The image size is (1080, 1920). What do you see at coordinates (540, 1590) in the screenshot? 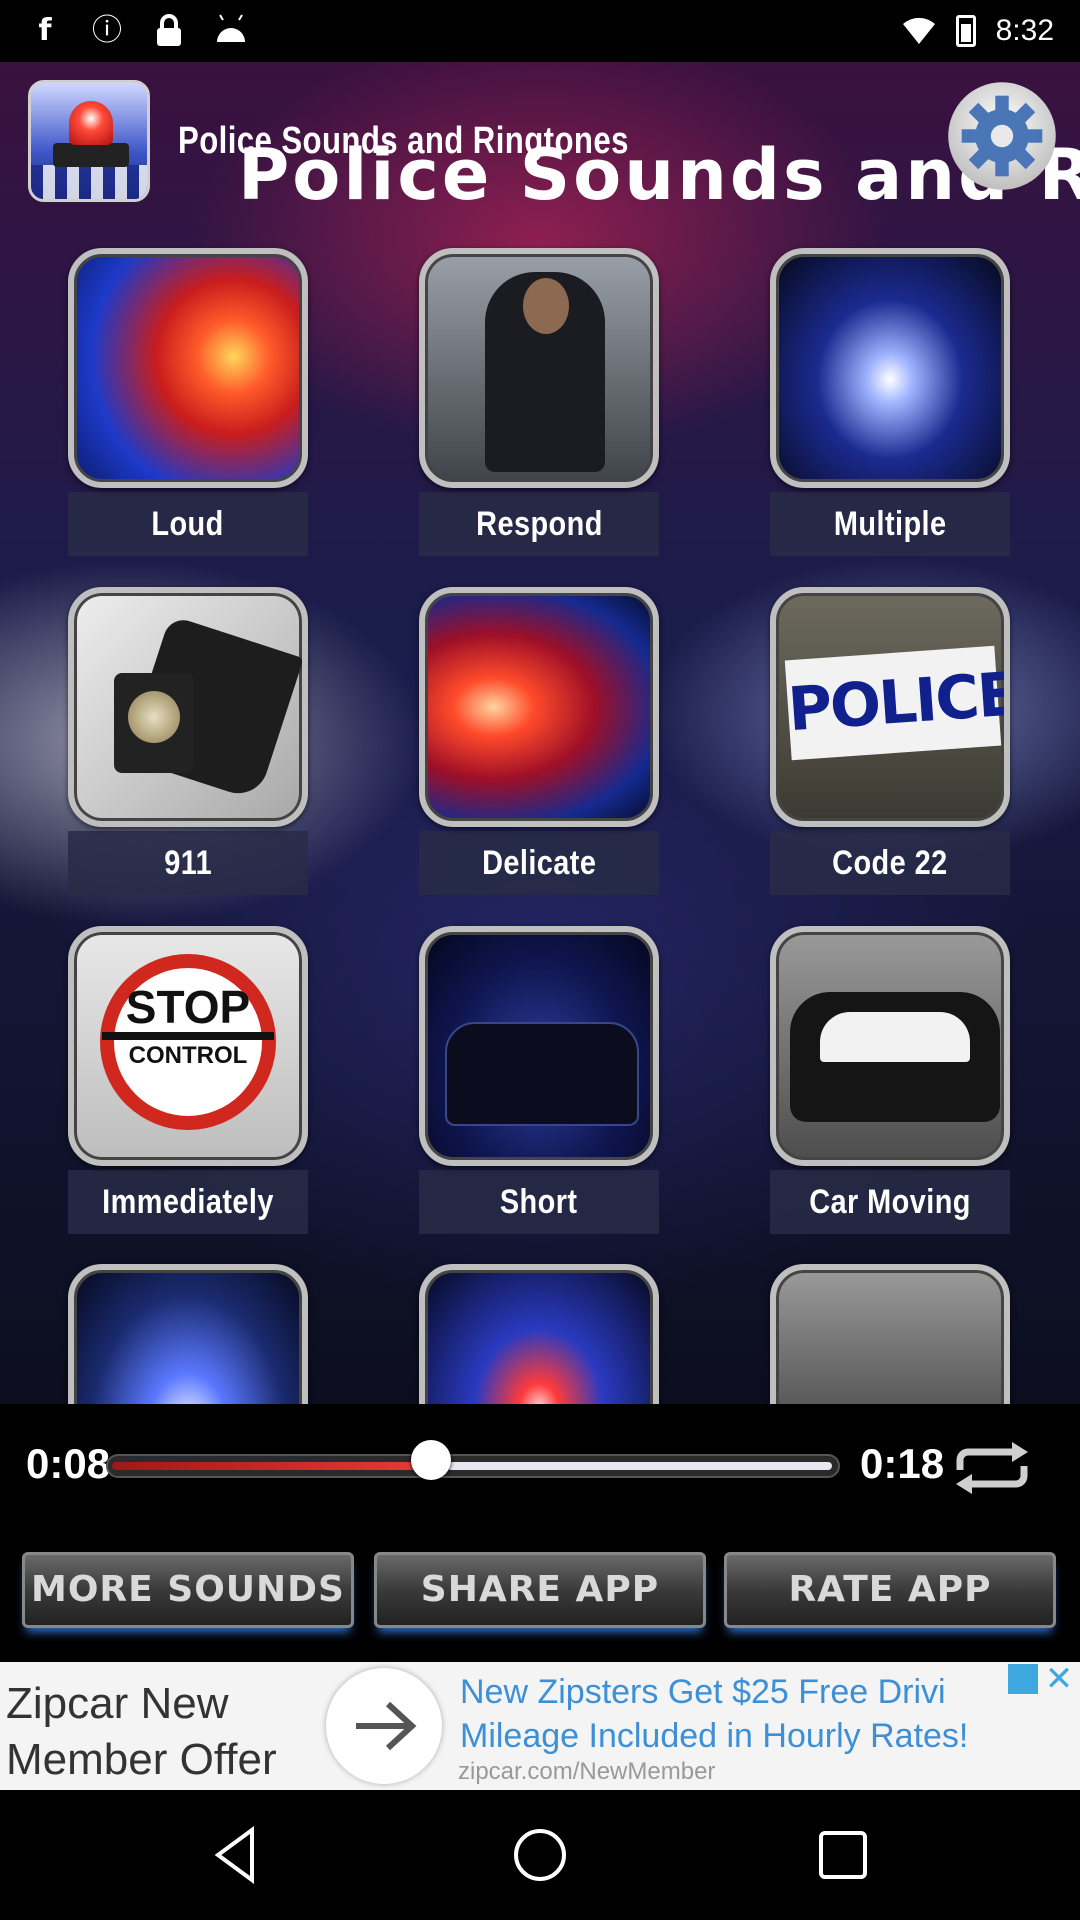
I see `share-app-button: SHARE APP` at bounding box center [540, 1590].